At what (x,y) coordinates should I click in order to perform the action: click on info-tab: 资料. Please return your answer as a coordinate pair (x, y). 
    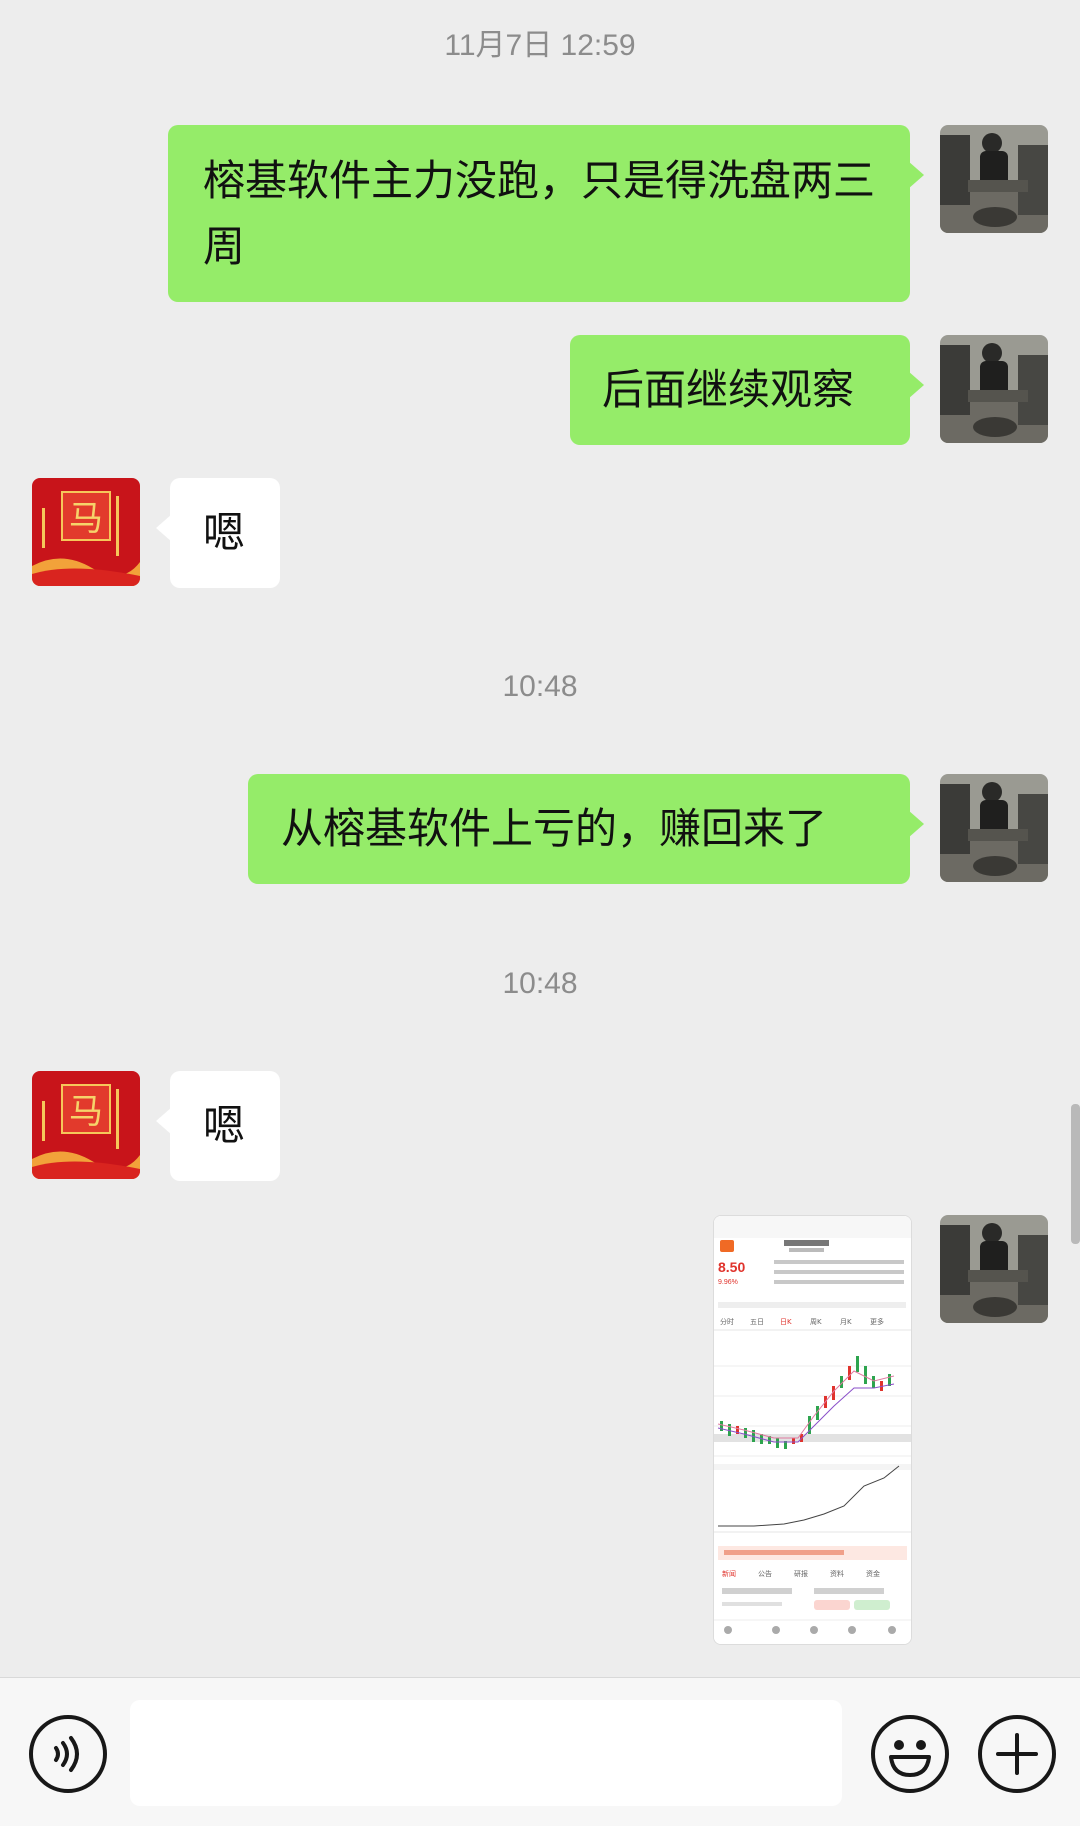
    Looking at the image, I should click on (837, 1573).